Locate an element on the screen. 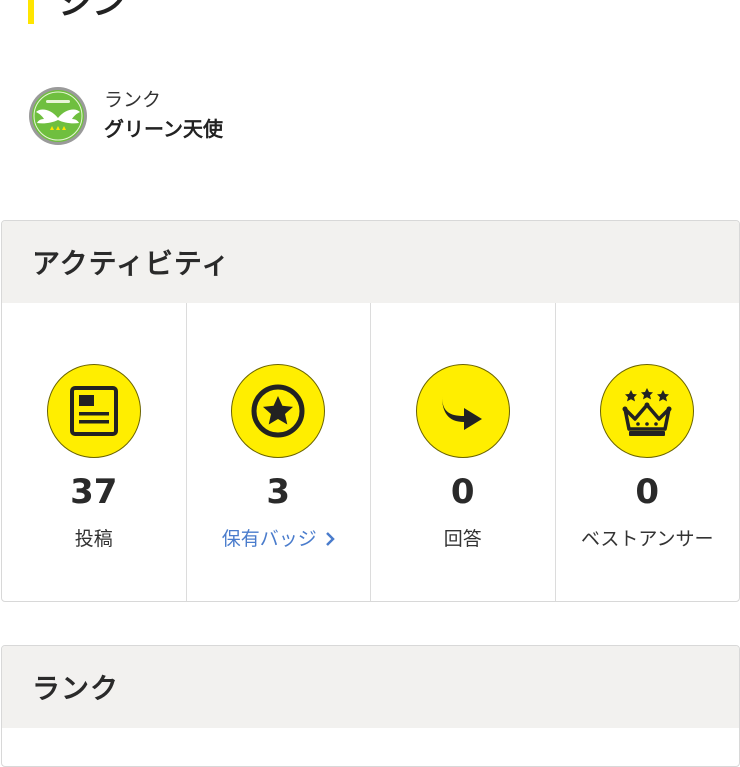 This screenshot has height=767, width=740. badges-label: 保有バッジ is located at coordinates (269, 539).